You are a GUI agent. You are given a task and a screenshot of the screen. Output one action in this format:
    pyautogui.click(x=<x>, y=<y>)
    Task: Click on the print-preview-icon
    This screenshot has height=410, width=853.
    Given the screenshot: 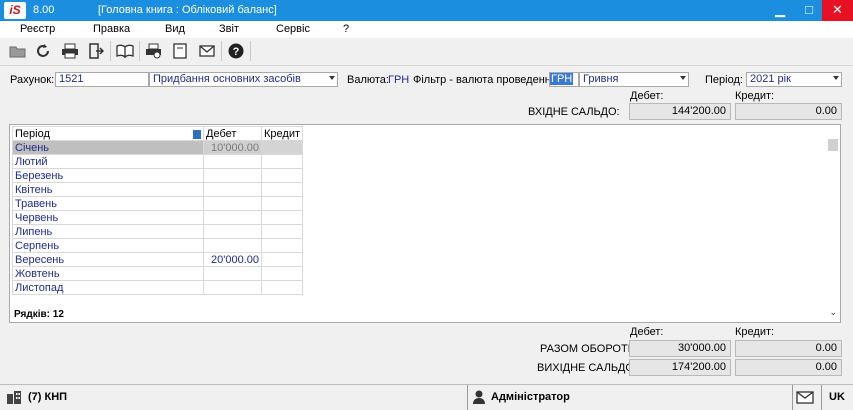 What is the action you would take?
    pyautogui.click(x=154, y=51)
    